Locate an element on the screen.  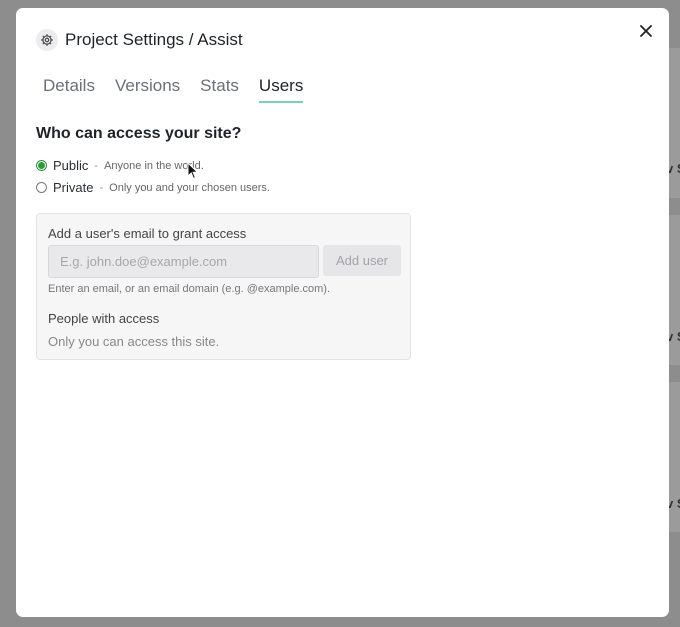
public-radio is located at coordinates (41, 165).